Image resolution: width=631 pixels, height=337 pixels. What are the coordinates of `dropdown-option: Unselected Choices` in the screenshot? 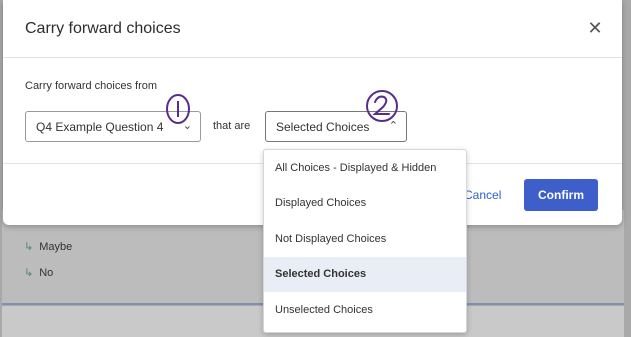 It's located at (365, 310).